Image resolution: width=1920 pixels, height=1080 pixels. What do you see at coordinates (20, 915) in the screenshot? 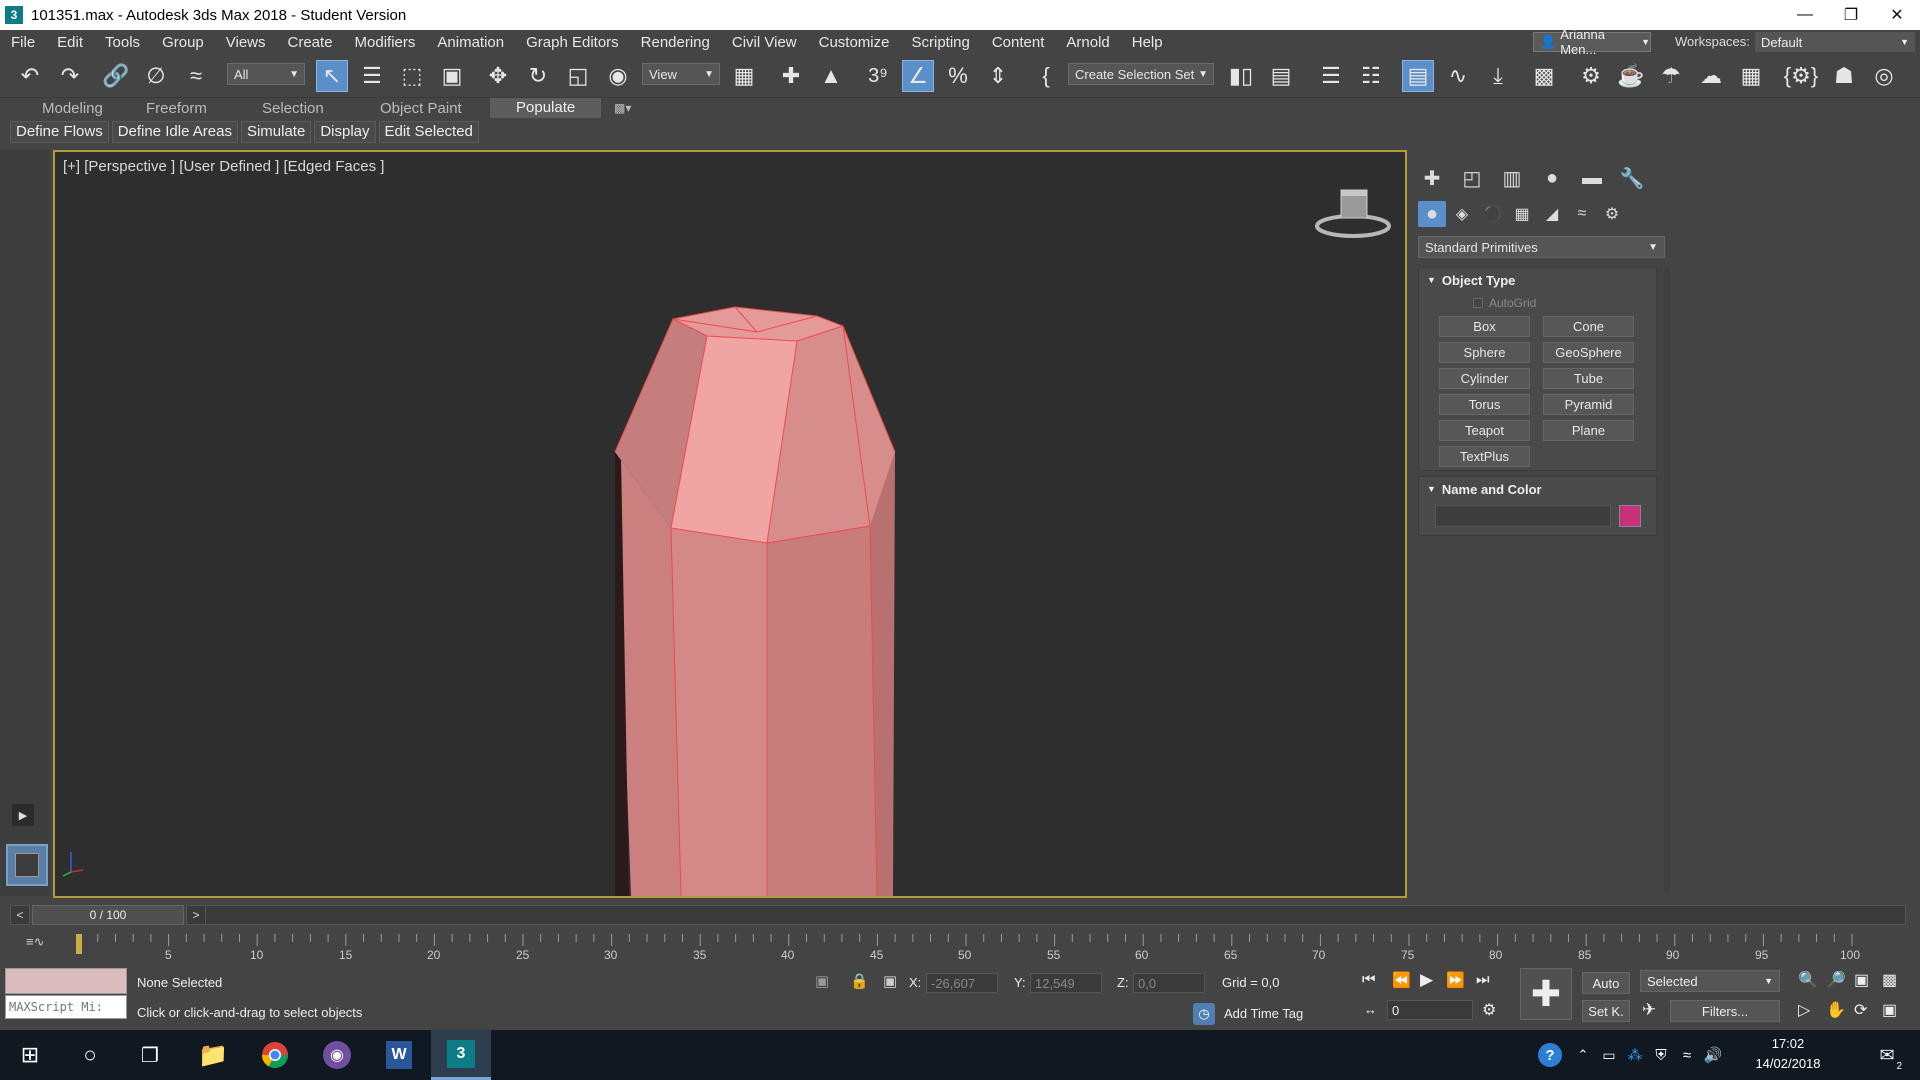
I see `previous-frame-icon: <` at bounding box center [20, 915].